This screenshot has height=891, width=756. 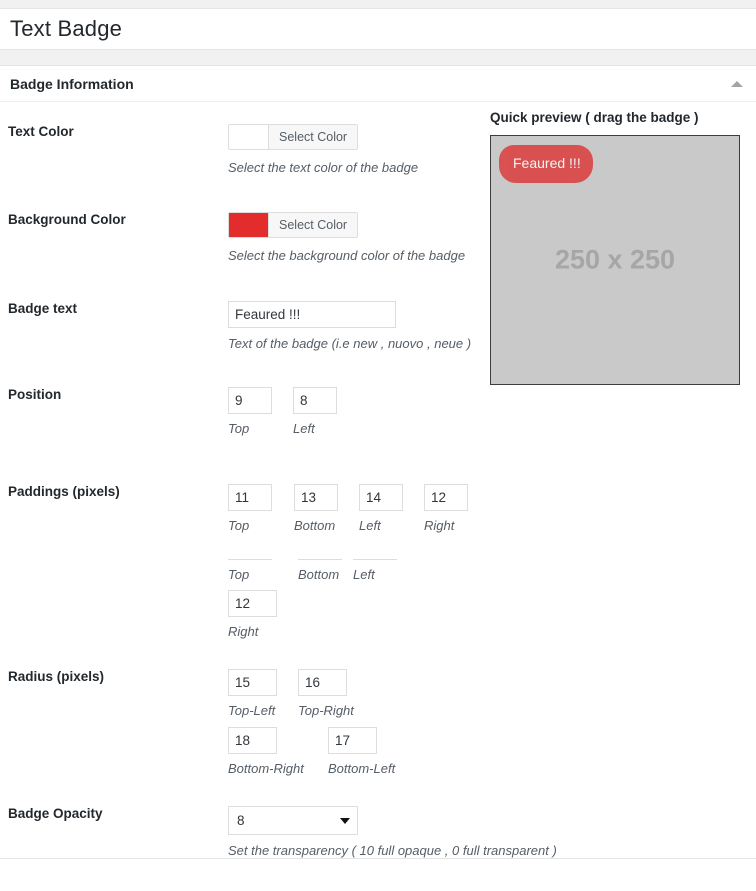 What do you see at coordinates (320, 558) in the screenshot?
I see `padding-bottom-secondary-input` at bounding box center [320, 558].